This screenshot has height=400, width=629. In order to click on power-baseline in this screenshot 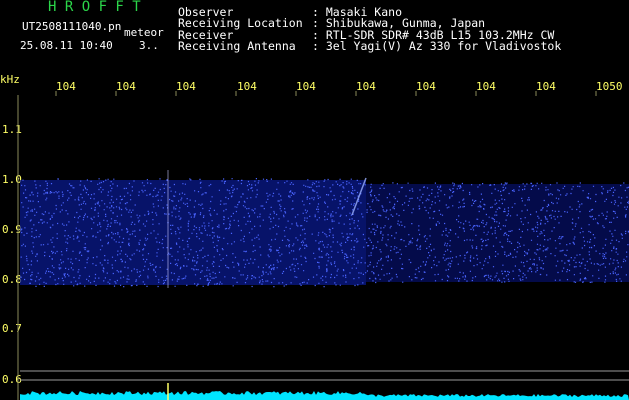, I will do `click(324, 391)`.